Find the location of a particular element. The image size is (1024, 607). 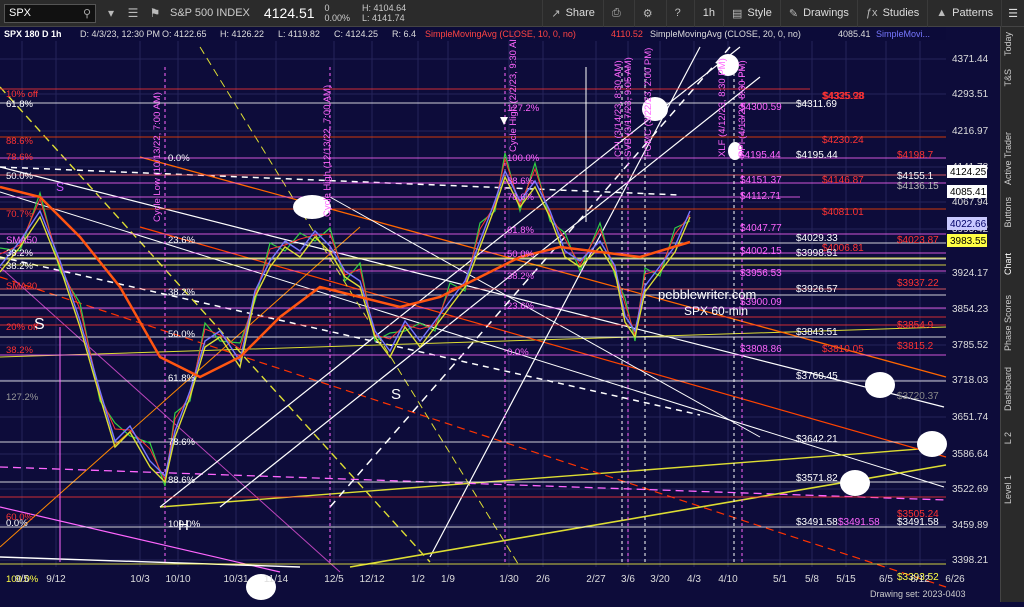

time-tick-label: 1/30 is located at coordinates (509, 579).